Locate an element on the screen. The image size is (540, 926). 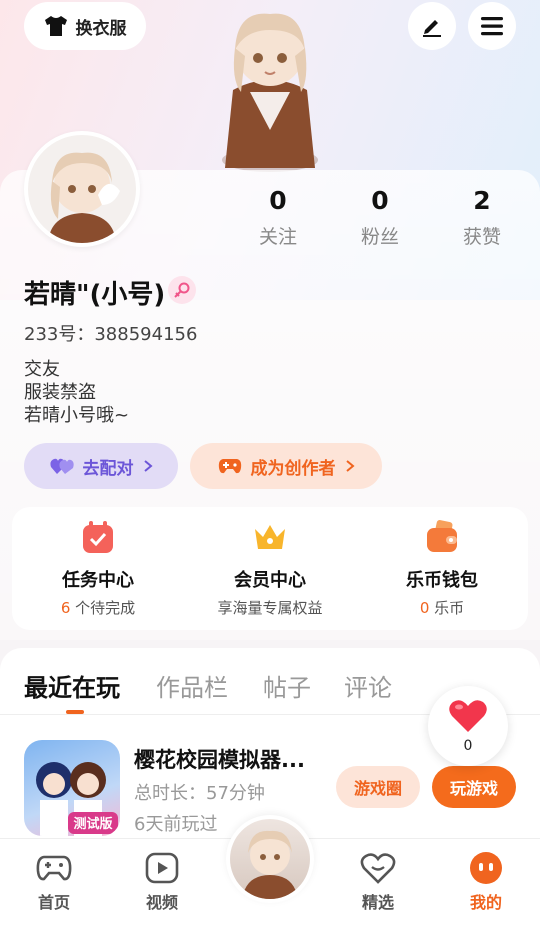
wallet-icon is located at coordinates (442, 536).